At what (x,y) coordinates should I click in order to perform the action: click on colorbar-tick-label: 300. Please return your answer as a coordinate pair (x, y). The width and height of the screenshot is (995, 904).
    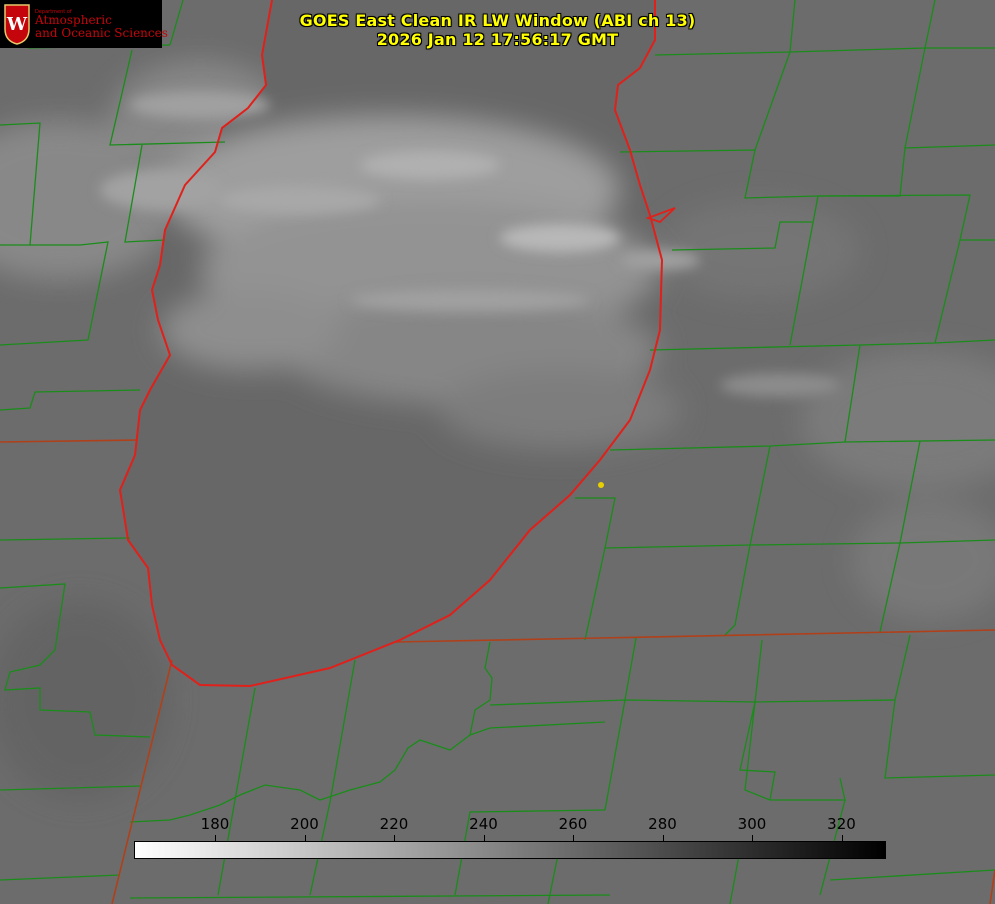
    Looking at the image, I should click on (752, 824).